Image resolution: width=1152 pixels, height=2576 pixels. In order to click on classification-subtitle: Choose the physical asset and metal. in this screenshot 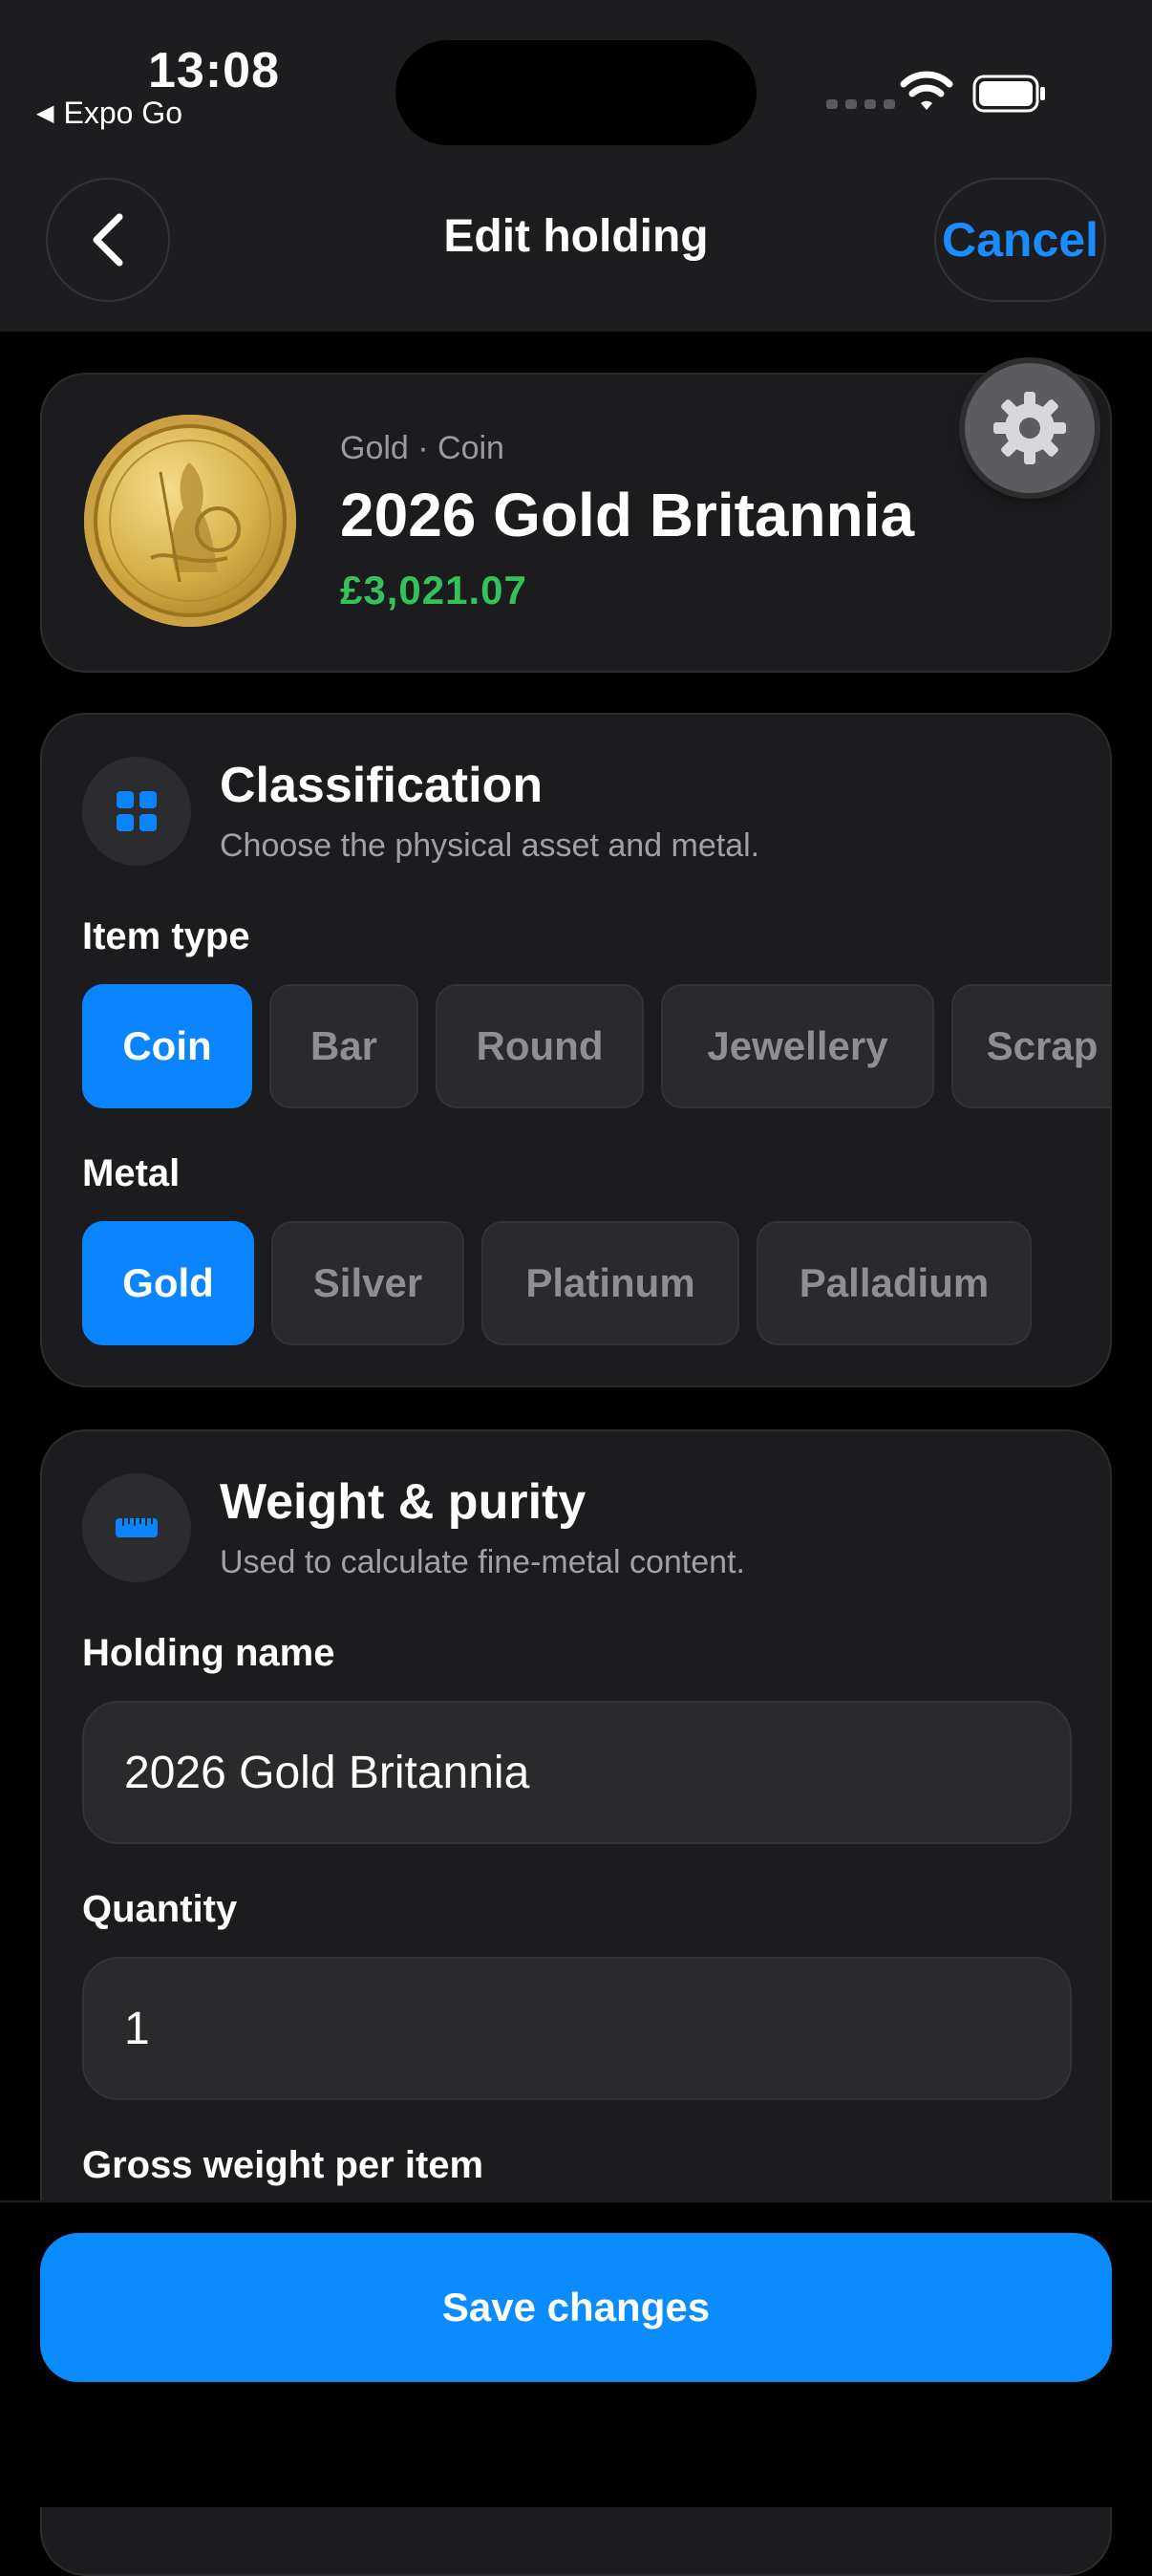, I will do `click(490, 845)`.